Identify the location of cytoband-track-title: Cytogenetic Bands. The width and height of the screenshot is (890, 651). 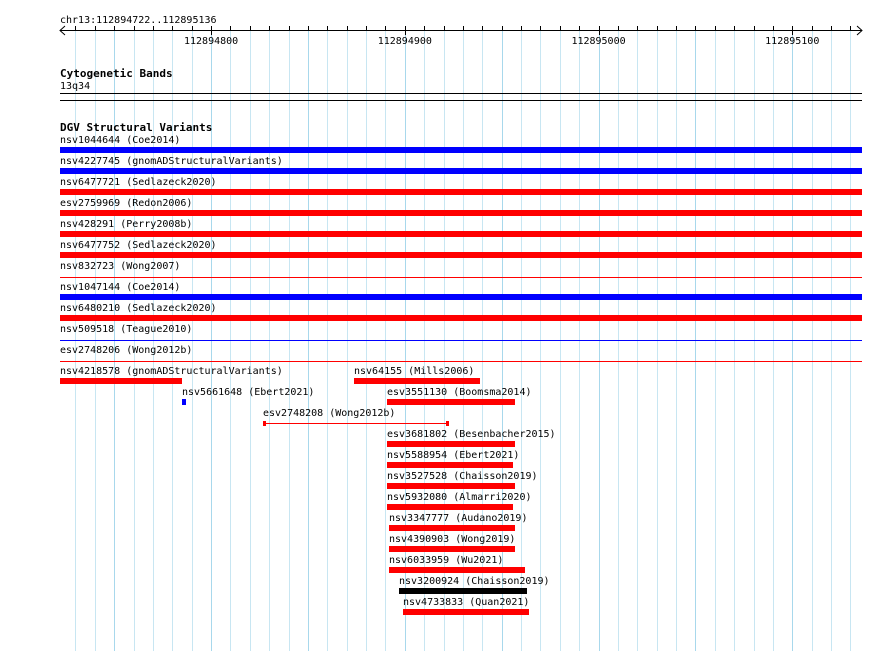
(116, 73).